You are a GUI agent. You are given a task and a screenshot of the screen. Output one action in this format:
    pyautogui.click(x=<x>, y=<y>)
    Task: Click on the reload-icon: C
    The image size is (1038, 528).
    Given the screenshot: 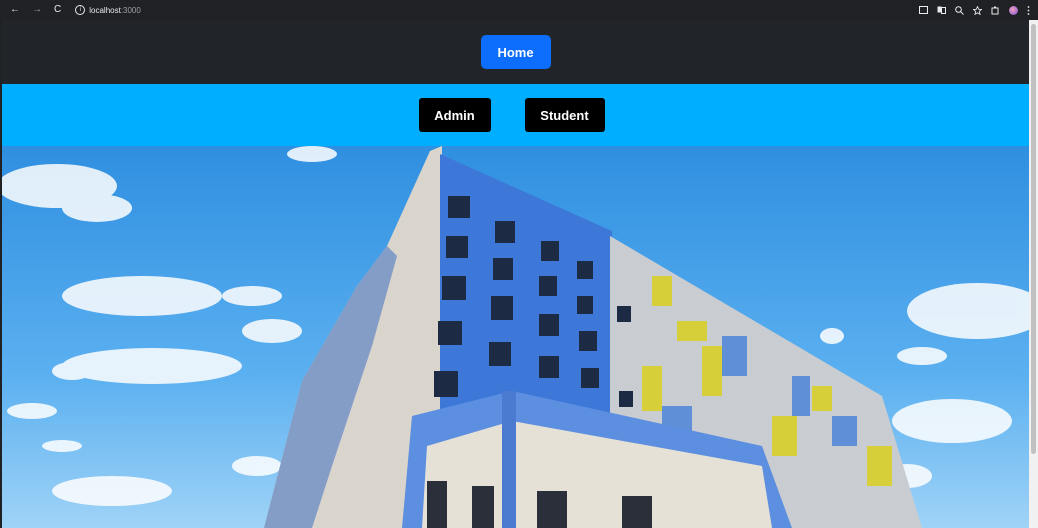 What is the action you would take?
    pyautogui.click(x=57, y=10)
    